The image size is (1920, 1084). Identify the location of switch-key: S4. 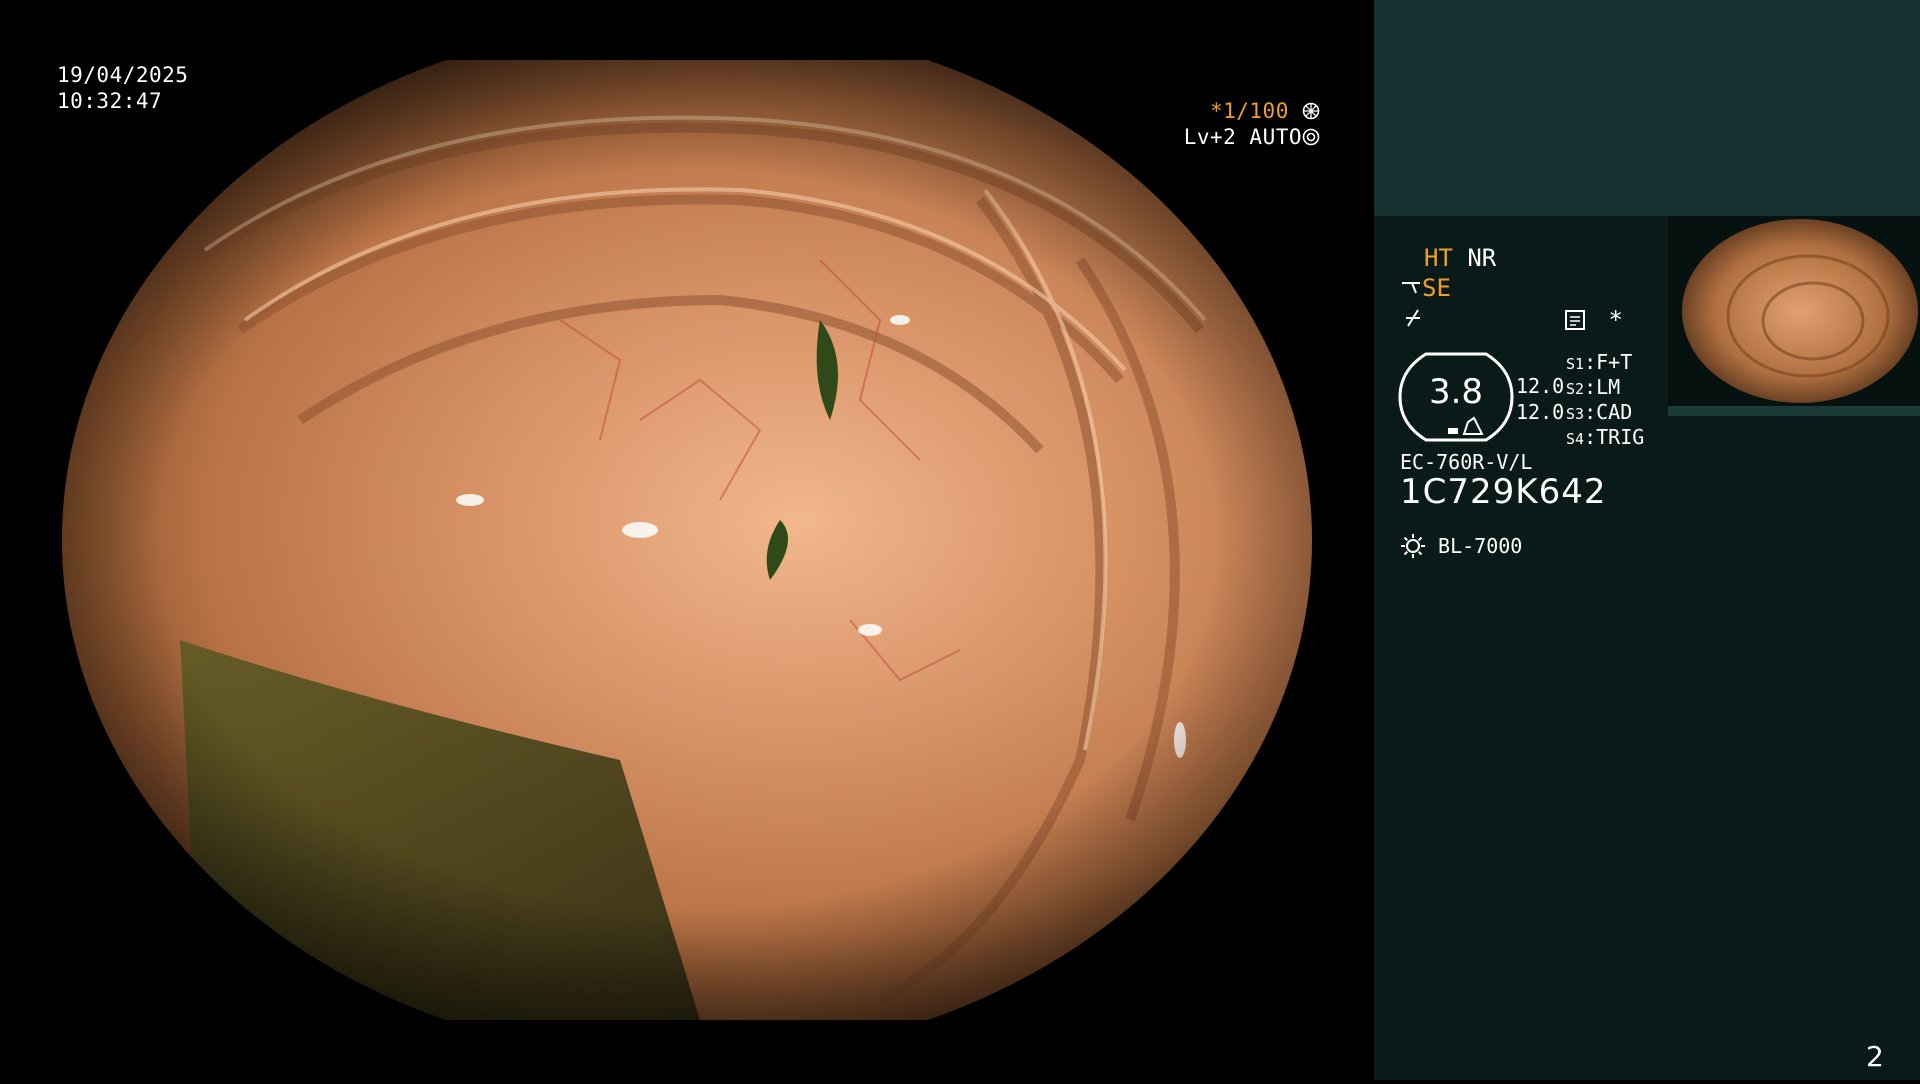
(1575, 439).